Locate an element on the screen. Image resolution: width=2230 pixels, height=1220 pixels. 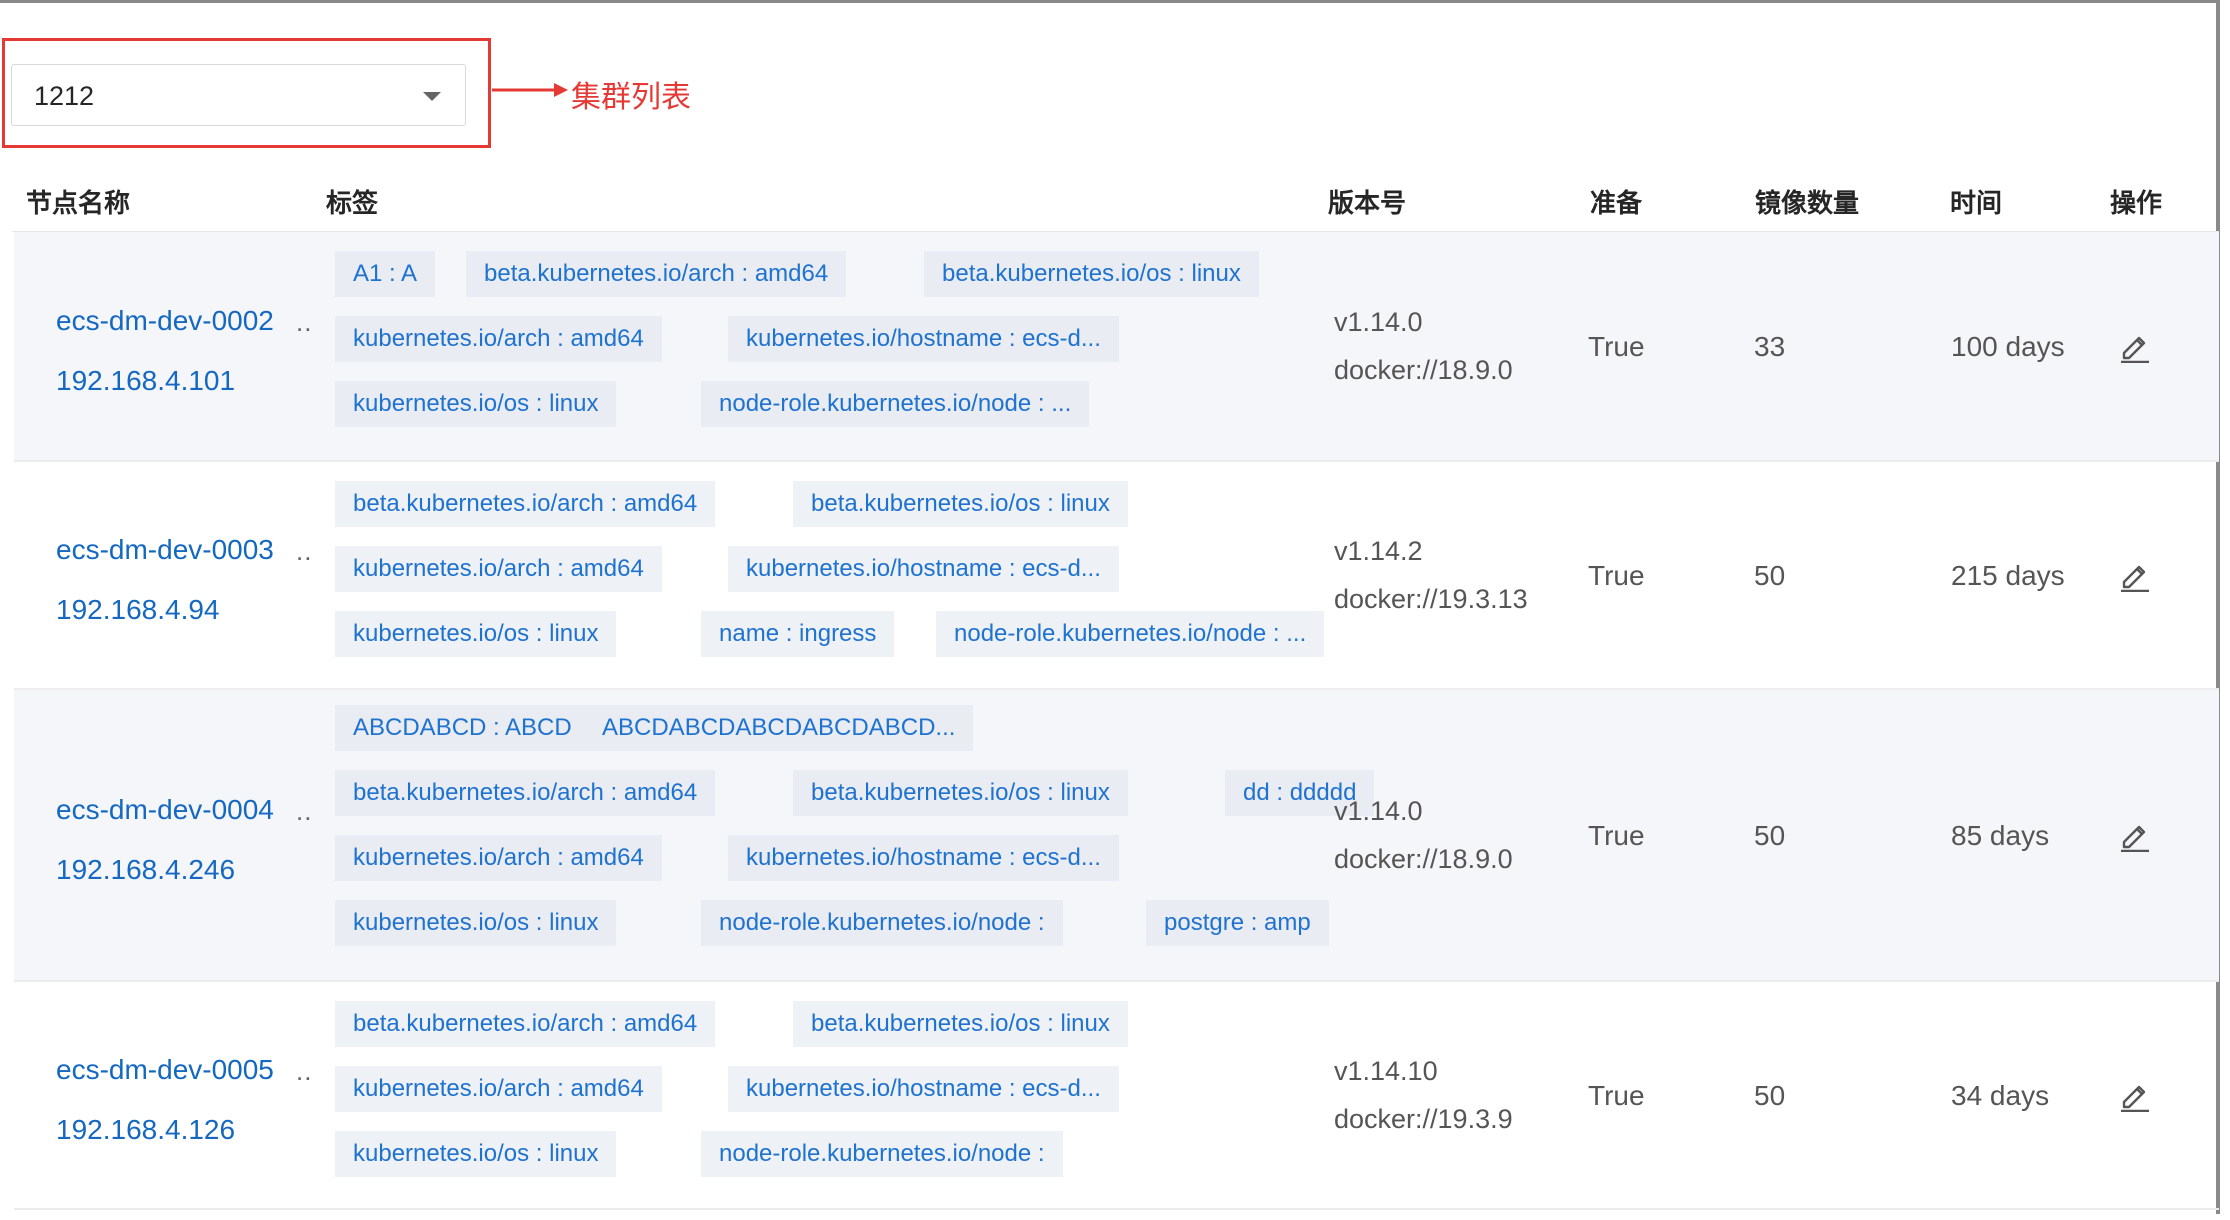
node-age: 34 days is located at coordinates (2000, 1095).